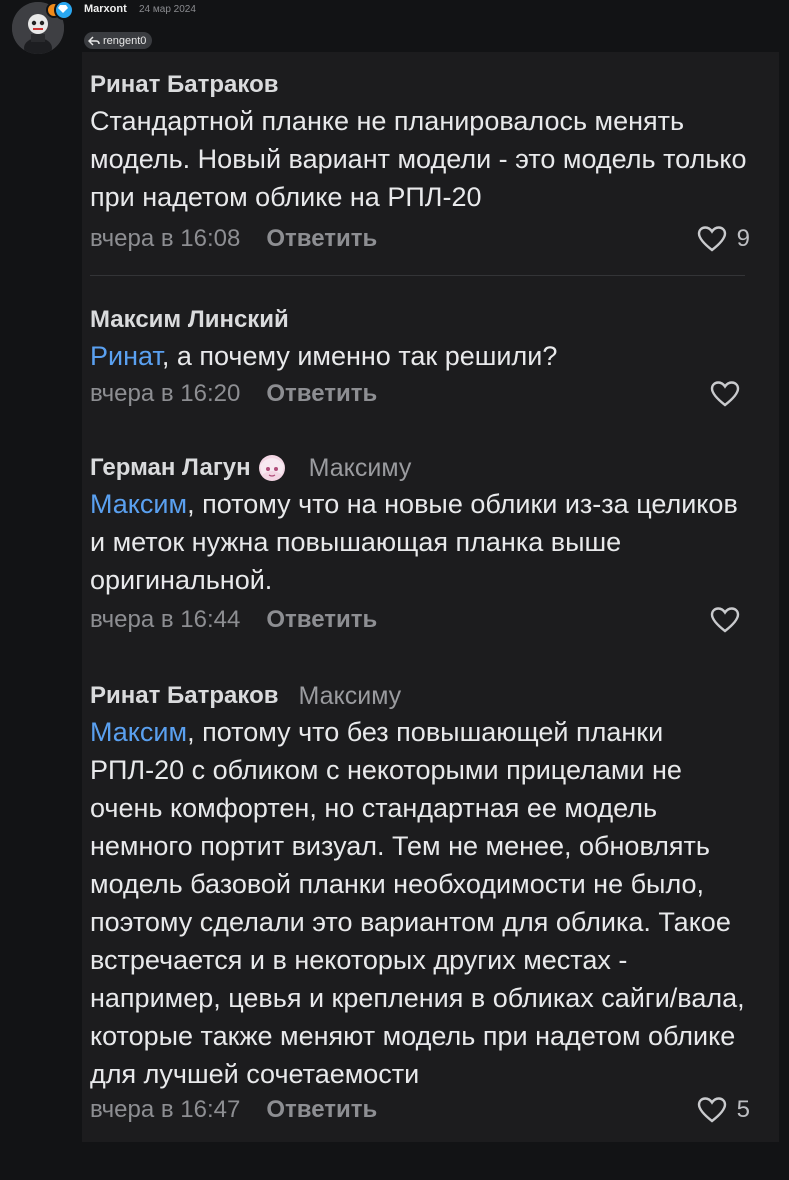 The image size is (789, 1180). Describe the element at coordinates (125, 40) in the screenshot. I see `reply-chip-label: rengent0` at that location.